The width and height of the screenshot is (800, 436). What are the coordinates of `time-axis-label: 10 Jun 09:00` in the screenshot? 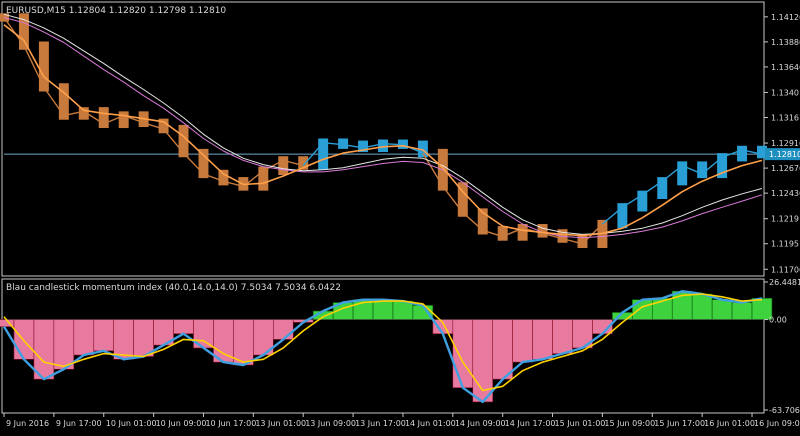 It's located at (181, 423).